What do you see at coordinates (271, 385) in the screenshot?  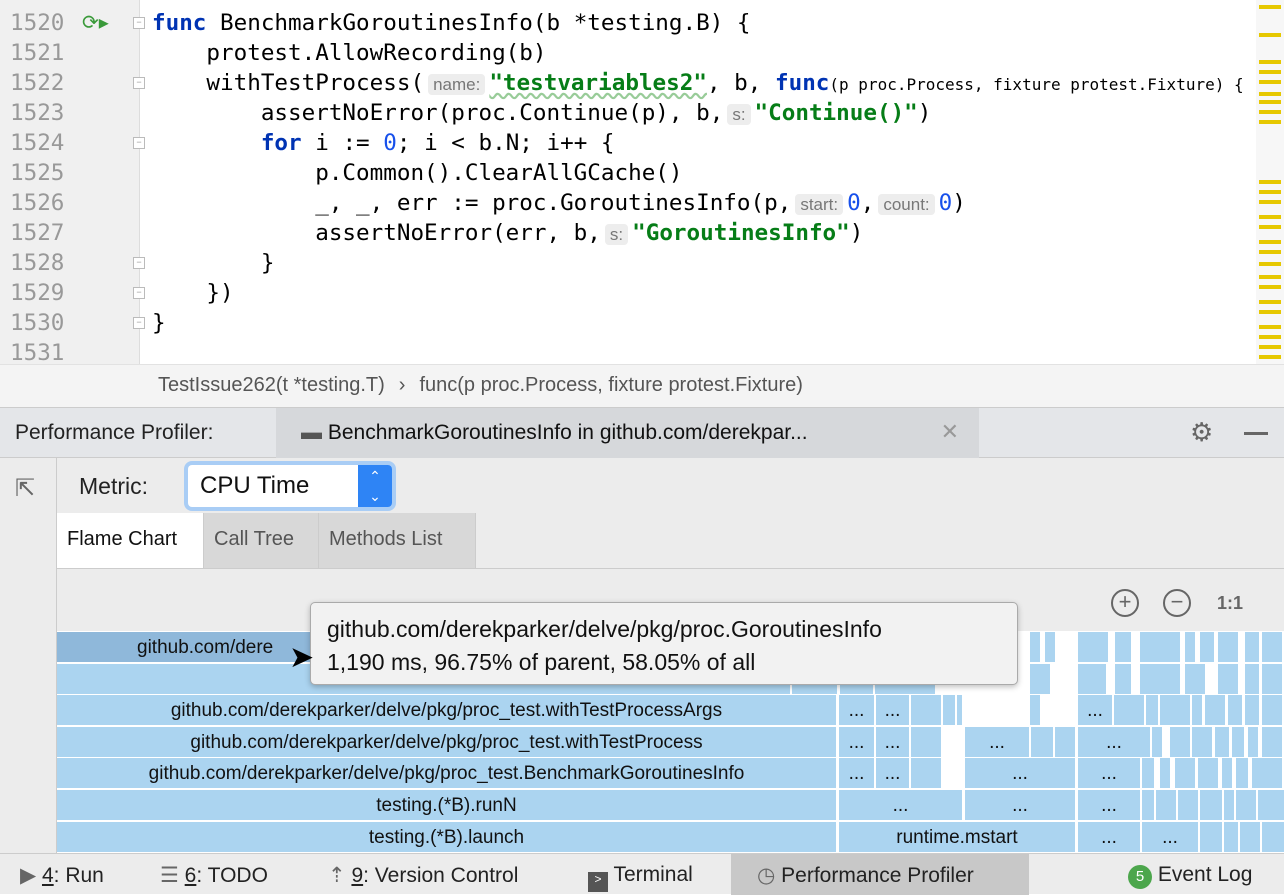 I see `breadcrumb-item: TestIssue262(t *testing.T)` at bounding box center [271, 385].